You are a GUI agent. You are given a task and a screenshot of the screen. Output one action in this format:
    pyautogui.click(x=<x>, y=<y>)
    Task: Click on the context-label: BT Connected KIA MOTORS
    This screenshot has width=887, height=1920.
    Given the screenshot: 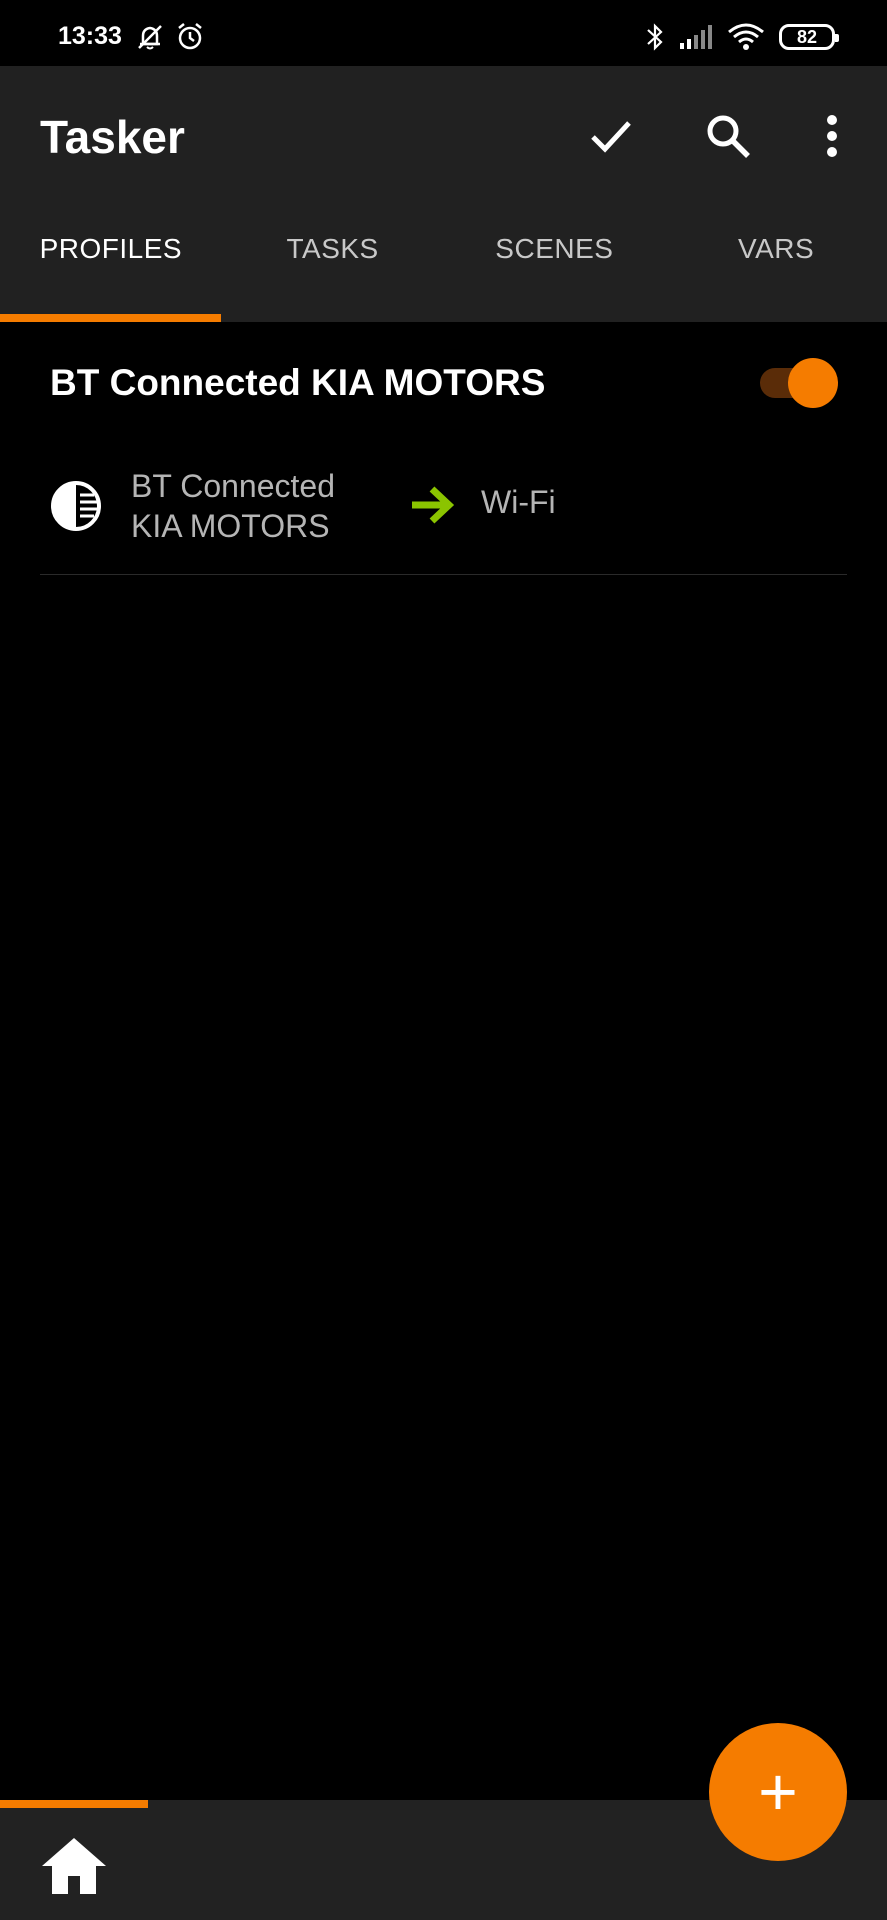 What is the action you would take?
    pyautogui.click(x=261, y=506)
    